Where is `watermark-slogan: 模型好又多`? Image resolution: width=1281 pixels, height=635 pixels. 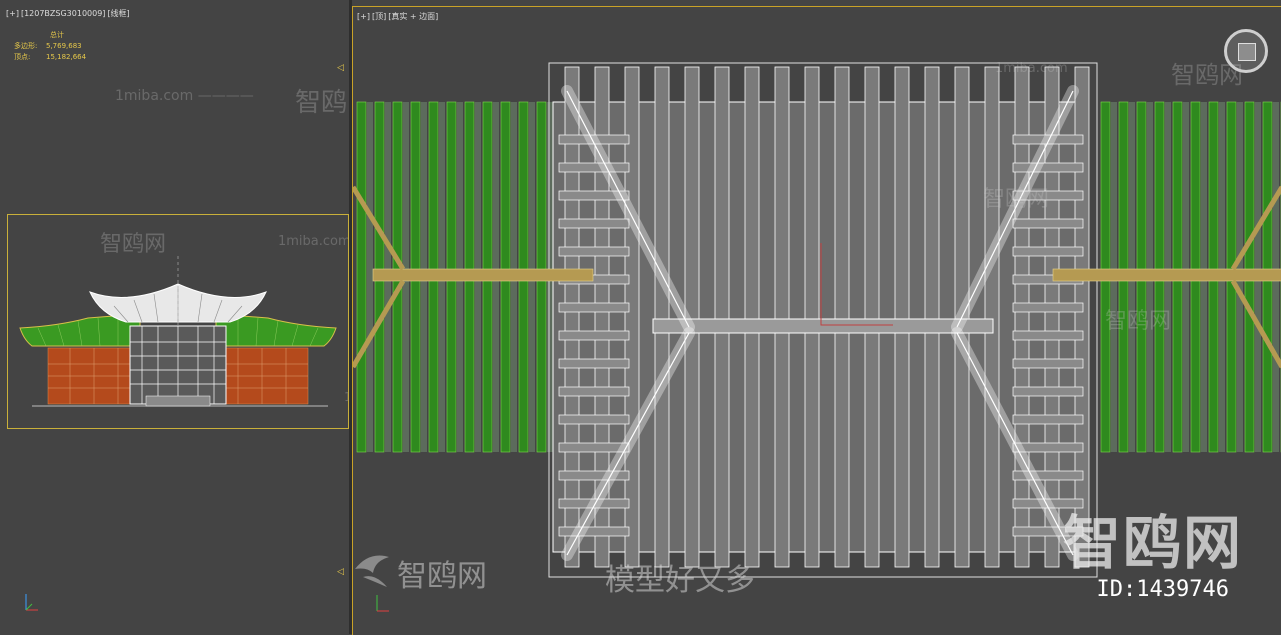
watermark-slogan: 模型好又多 is located at coordinates (680, 580).